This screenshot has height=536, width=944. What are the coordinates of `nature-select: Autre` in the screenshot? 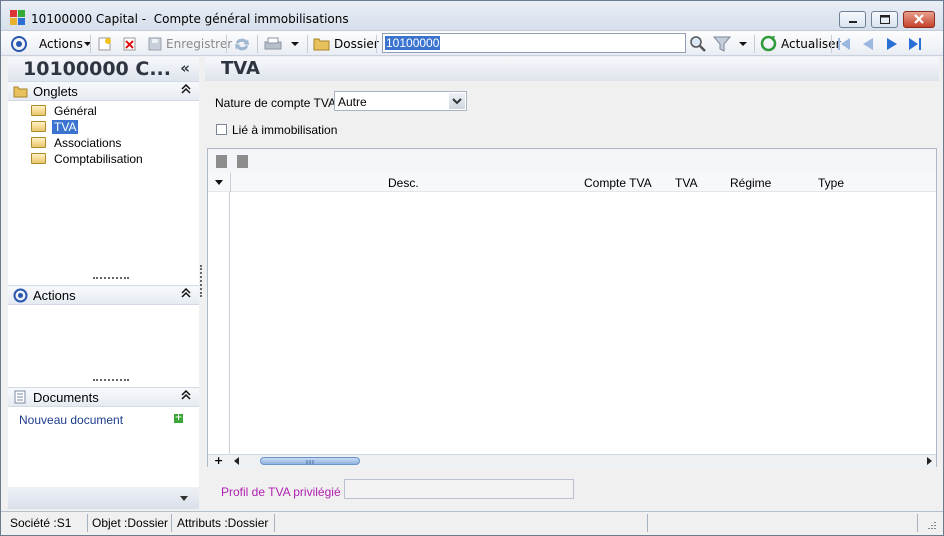 It's located at (400, 101).